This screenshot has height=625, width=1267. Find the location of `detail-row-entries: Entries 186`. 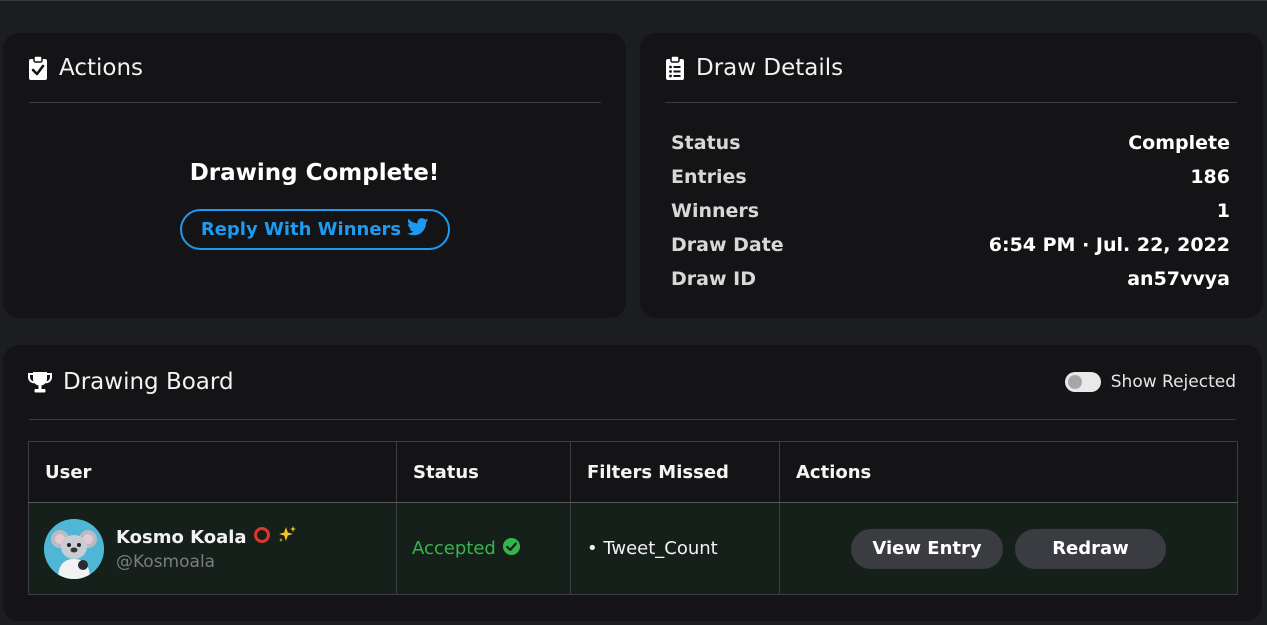

detail-row-entries: Entries 186 is located at coordinates (950, 177).